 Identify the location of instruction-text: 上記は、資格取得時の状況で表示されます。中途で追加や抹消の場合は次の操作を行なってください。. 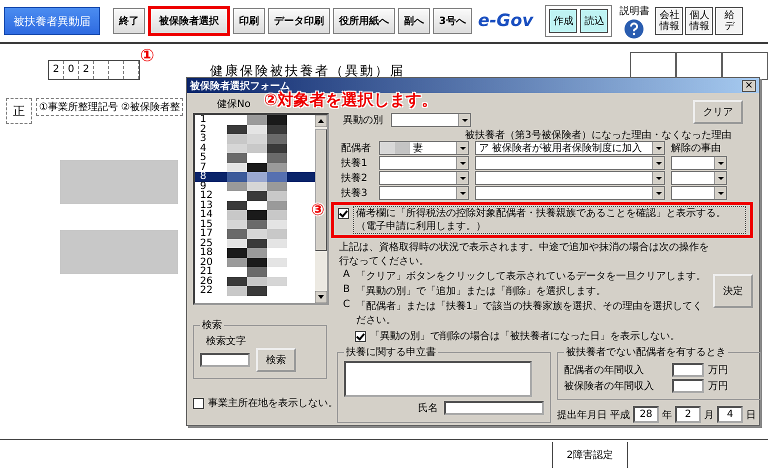
(524, 254).